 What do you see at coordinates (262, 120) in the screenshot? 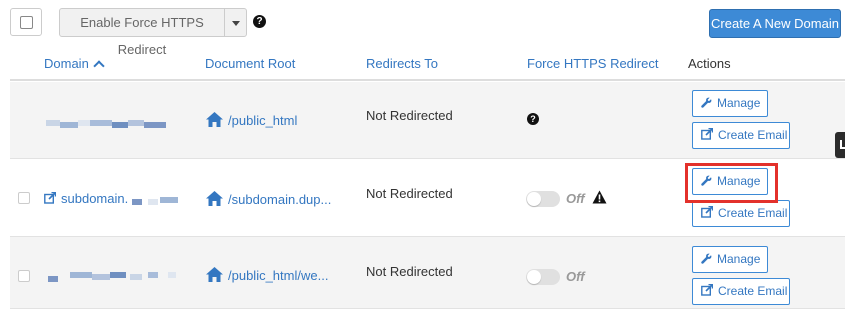
I see `document-root-text: /public_html` at bounding box center [262, 120].